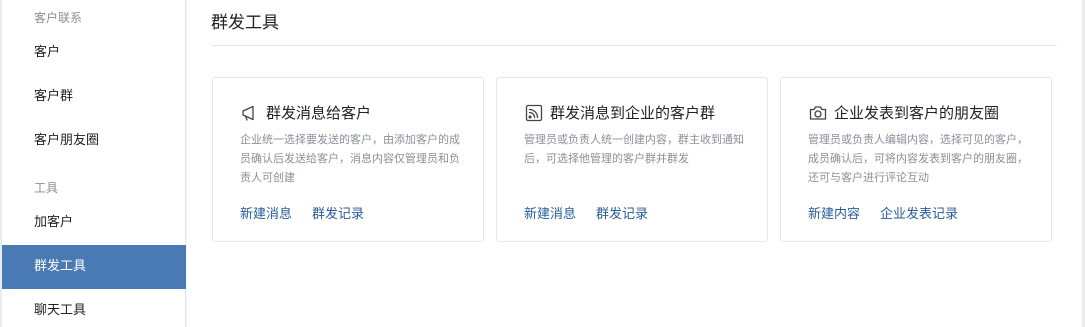  I want to click on card-description: 管理员或负责人统一创建内容，群主收到通知后，可选择他管理的客户群并群发, so click(634, 149).